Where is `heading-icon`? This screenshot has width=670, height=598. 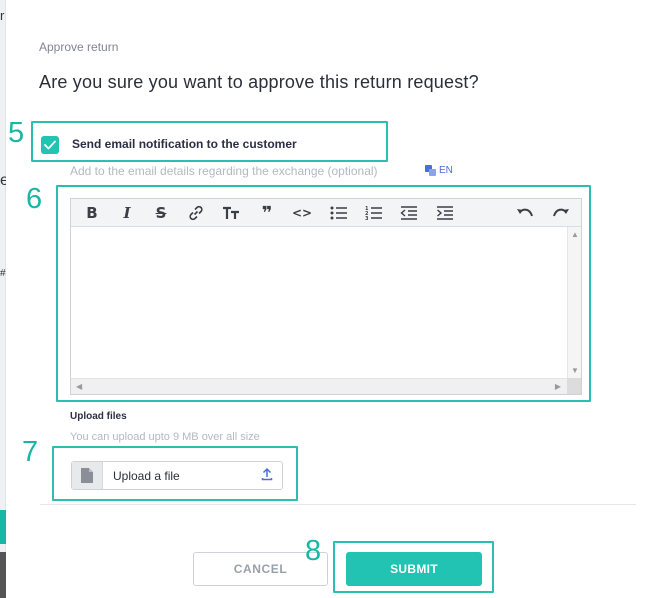
heading-icon is located at coordinates (231, 213).